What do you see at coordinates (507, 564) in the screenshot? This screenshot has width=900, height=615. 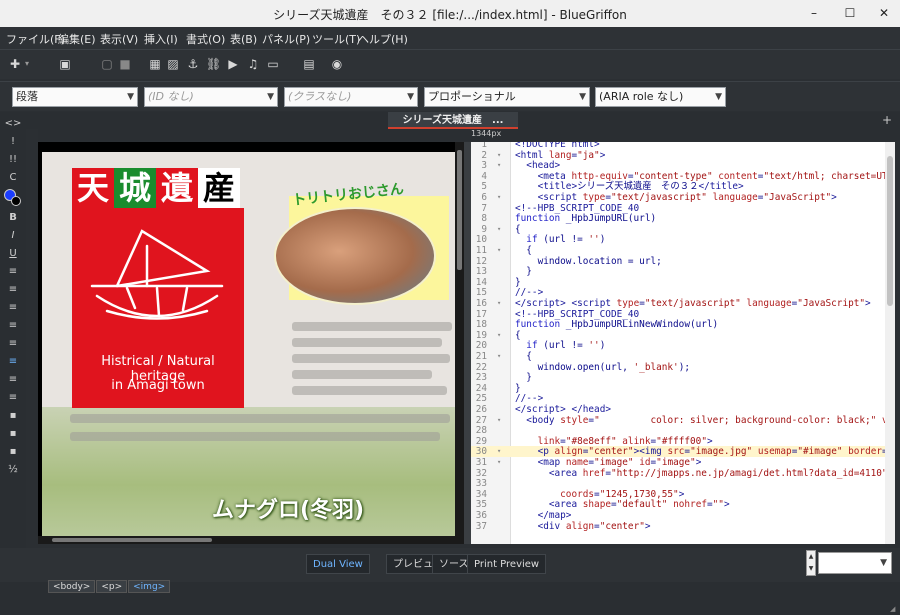 I see `print-preview-button: Print Preview` at bounding box center [507, 564].